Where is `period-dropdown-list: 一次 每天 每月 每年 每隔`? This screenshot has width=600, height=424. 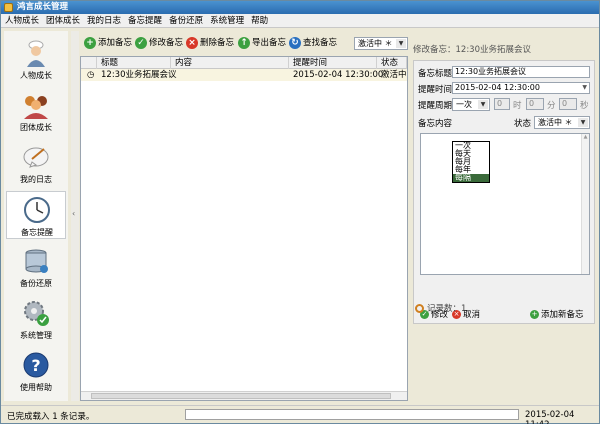 period-dropdown-list: 一次 每天 每月 每年 每隔 is located at coordinates (471, 162).